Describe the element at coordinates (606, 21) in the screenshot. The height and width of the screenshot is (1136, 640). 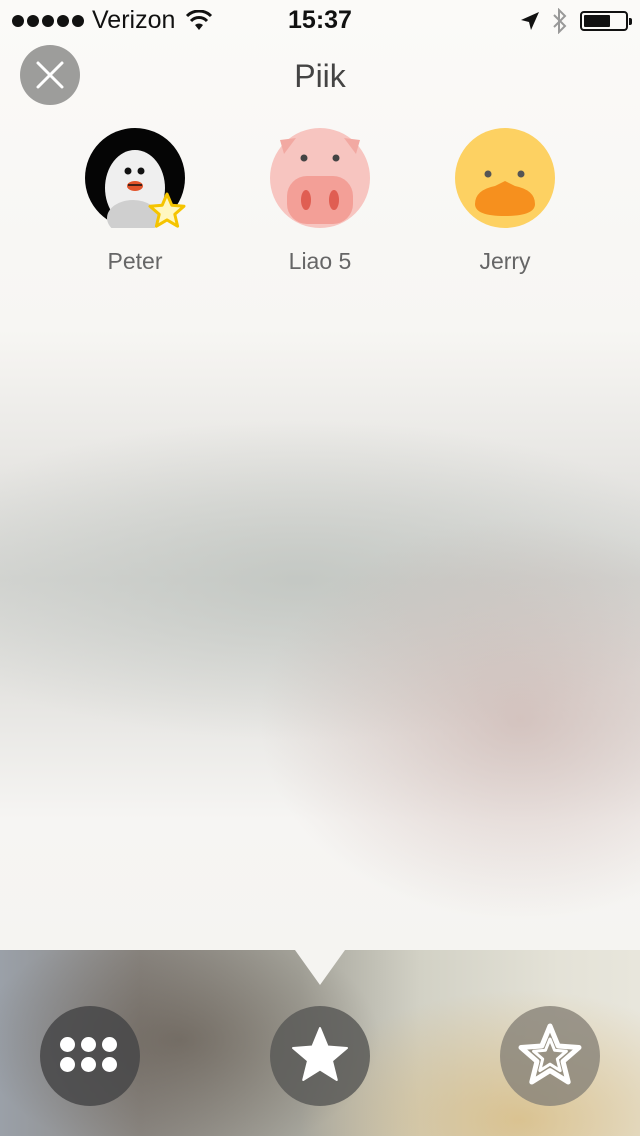
I see `battery-icon` at that location.